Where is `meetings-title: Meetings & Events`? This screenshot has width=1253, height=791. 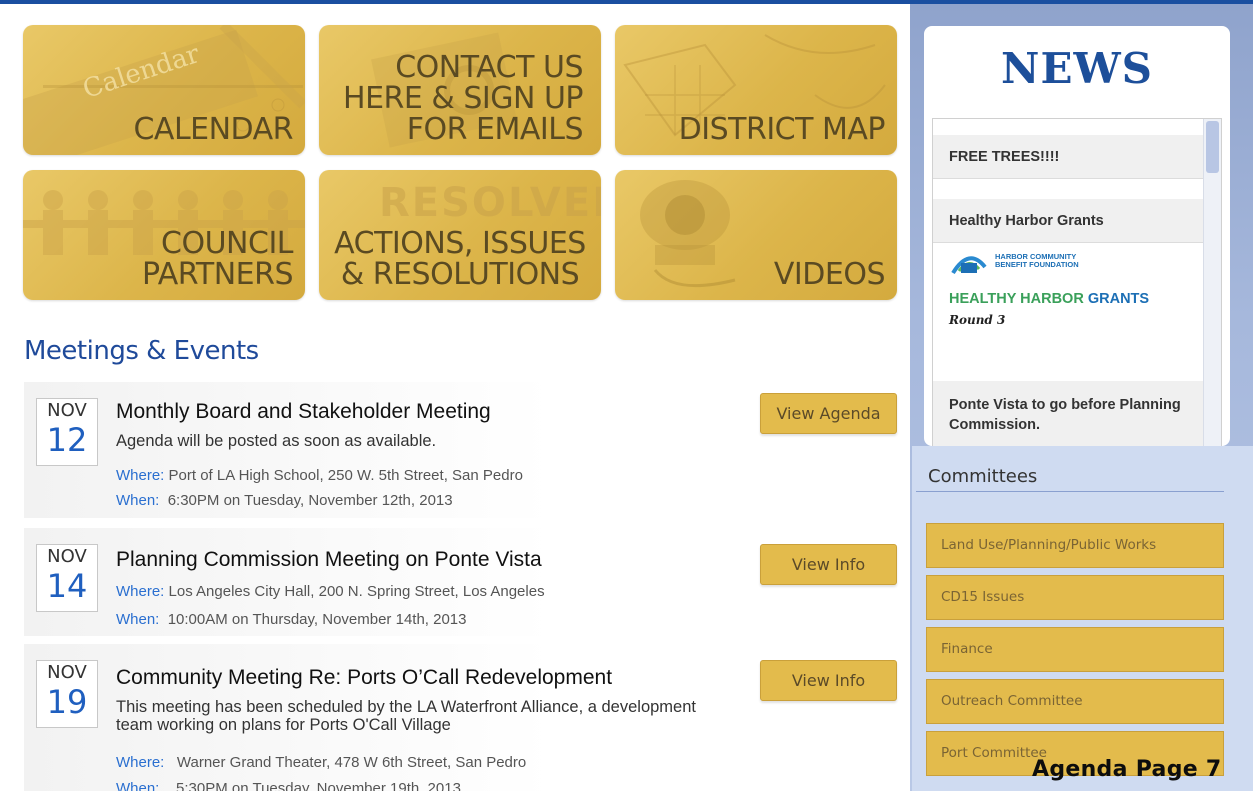
meetings-title: Meetings & Events is located at coordinates (141, 351).